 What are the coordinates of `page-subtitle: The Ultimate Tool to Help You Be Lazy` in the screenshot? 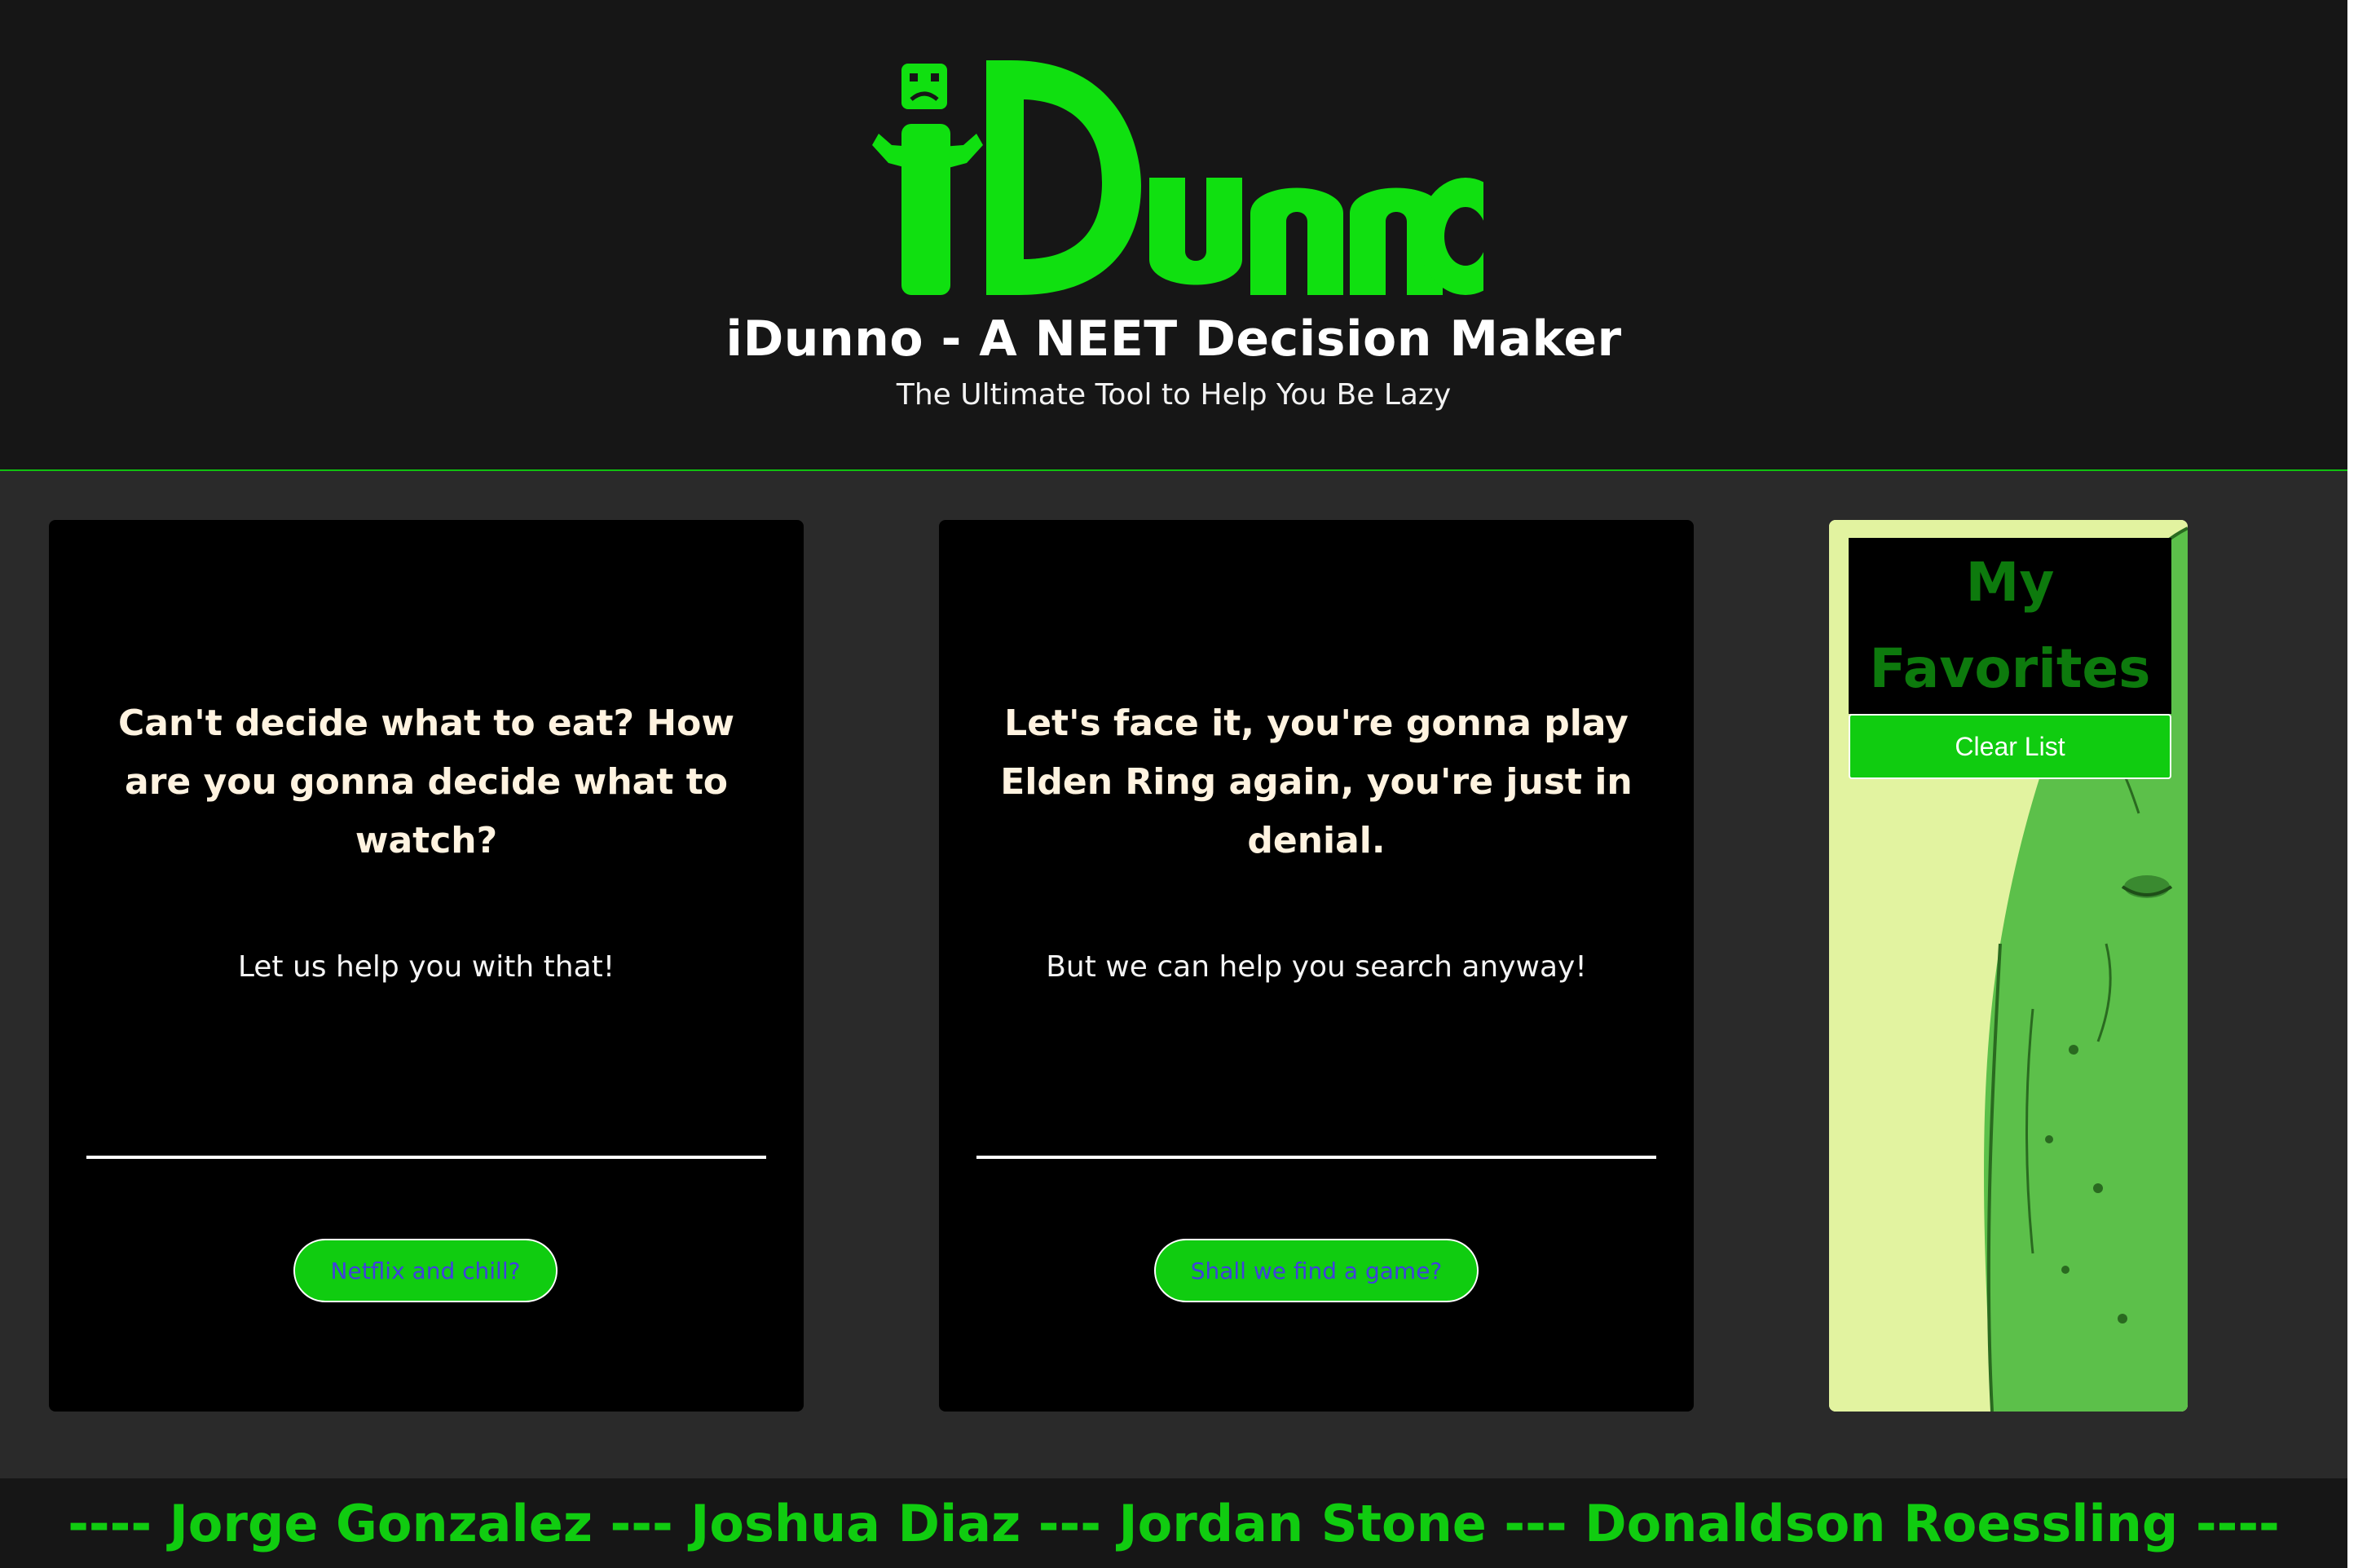 It's located at (1174, 395).